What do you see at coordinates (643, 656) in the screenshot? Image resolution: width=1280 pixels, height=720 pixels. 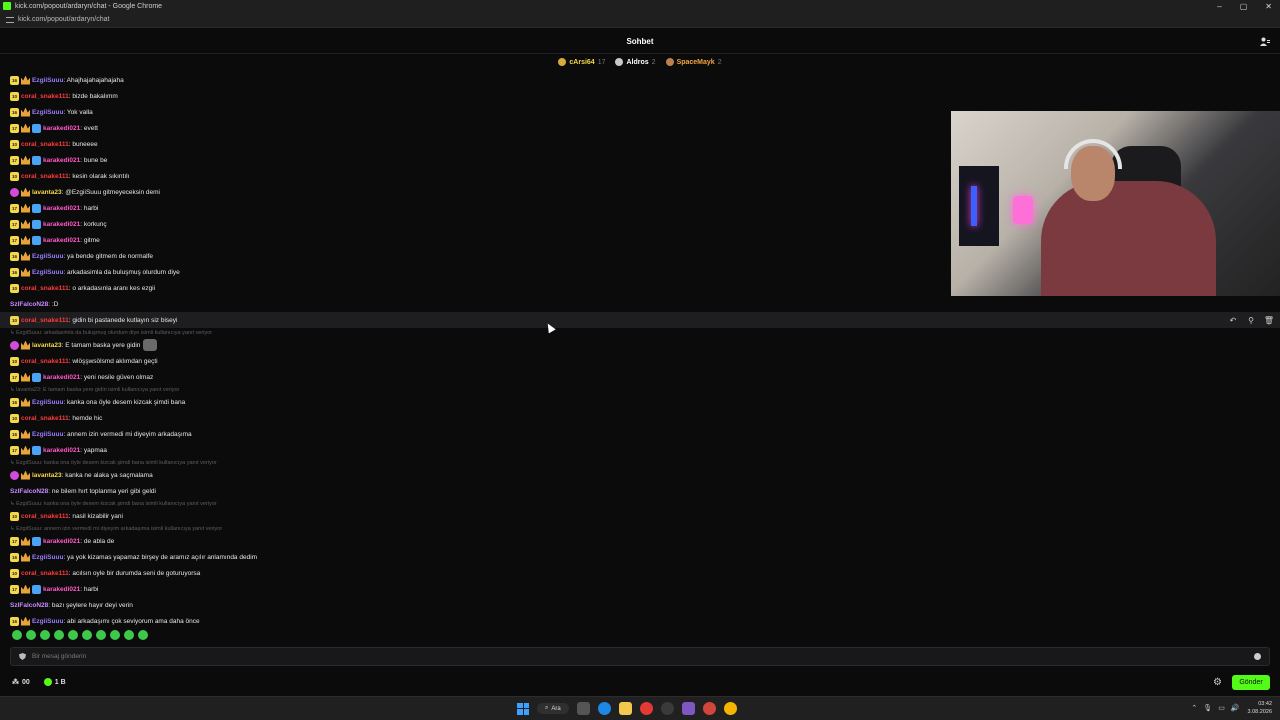 I see `chat-message-input` at bounding box center [643, 656].